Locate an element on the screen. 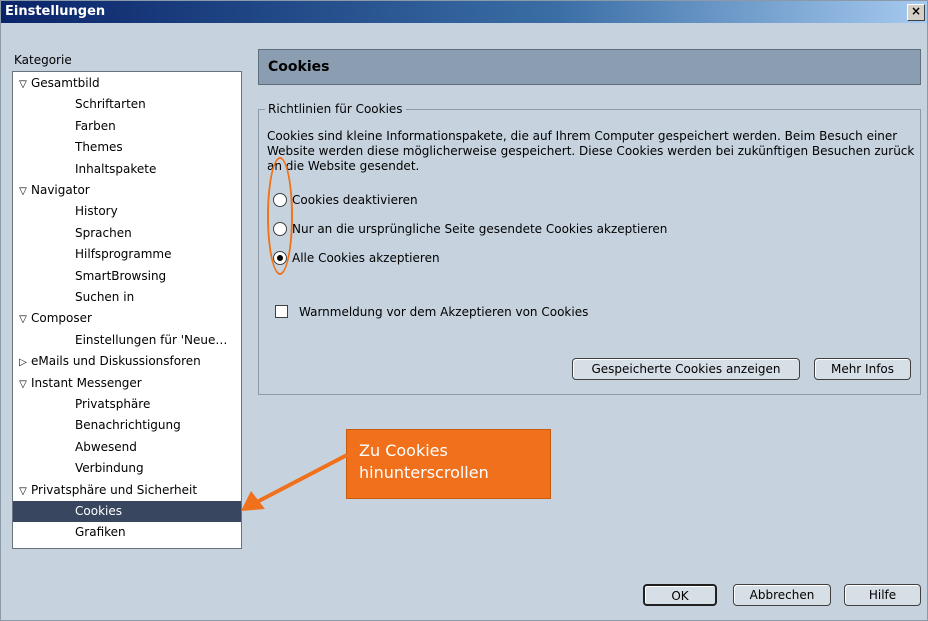  window-title: Einstellungen is located at coordinates (55, 11).